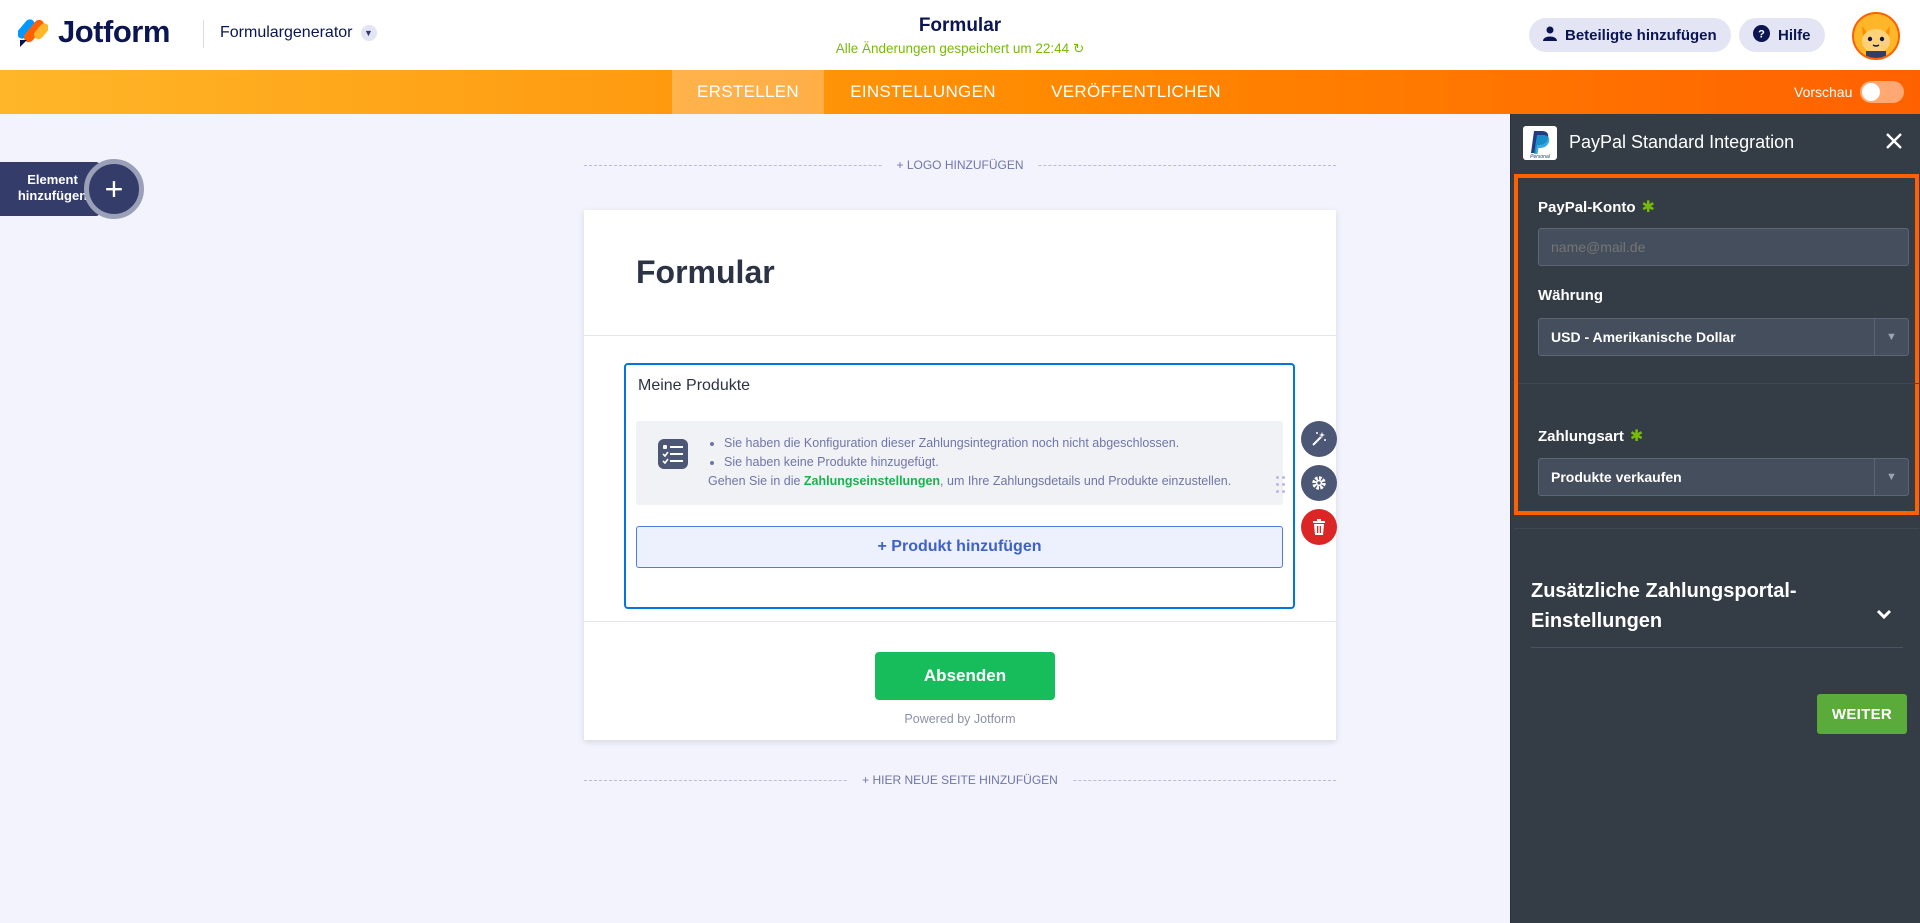 The width and height of the screenshot is (1920, 923). I want to click on form-header-divider, so click(960, 335).